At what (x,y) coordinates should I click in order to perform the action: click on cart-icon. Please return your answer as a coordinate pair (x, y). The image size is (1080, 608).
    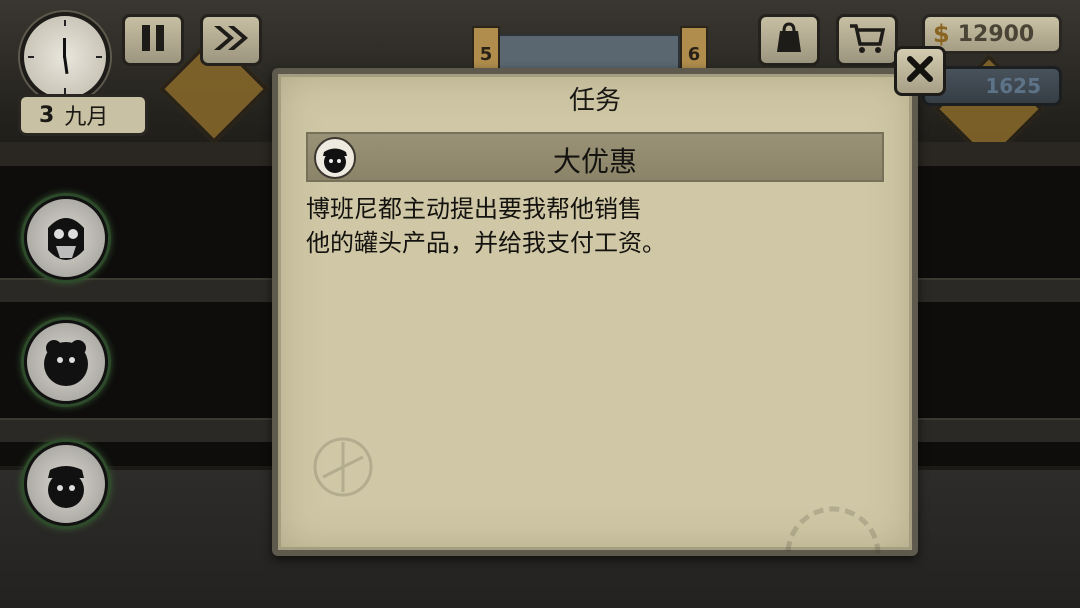
    Looking at the image, I should click on (867, 40).